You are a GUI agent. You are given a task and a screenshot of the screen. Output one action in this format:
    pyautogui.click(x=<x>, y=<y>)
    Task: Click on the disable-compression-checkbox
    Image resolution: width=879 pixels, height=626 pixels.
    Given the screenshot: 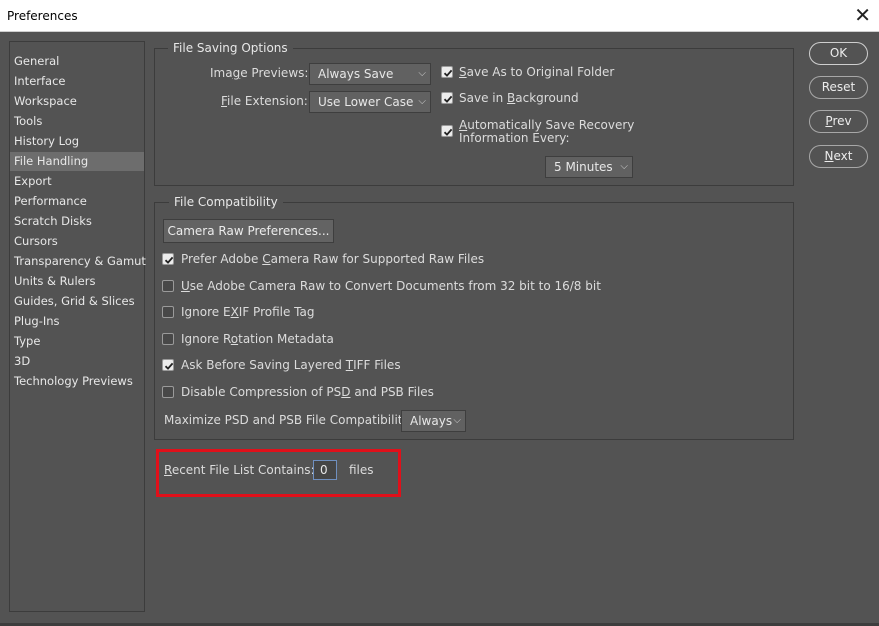 What is the action you would take?
    pyautogui.click(x=168, y=392)
    